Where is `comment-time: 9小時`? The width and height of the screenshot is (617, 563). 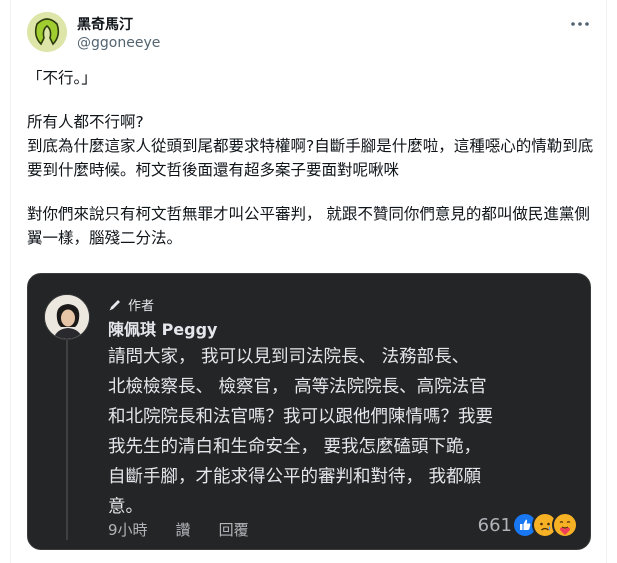 comment-time: 9小時 is located at coordinates (128, 530).